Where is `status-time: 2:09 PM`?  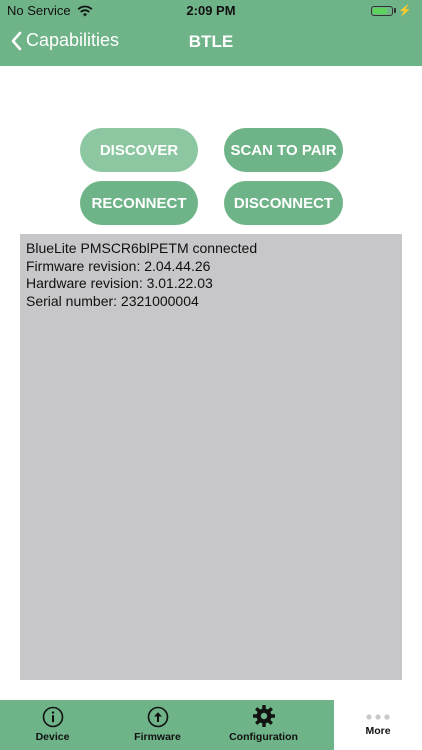
status-time: 2:09 PM is located at coordinates (211, 10).